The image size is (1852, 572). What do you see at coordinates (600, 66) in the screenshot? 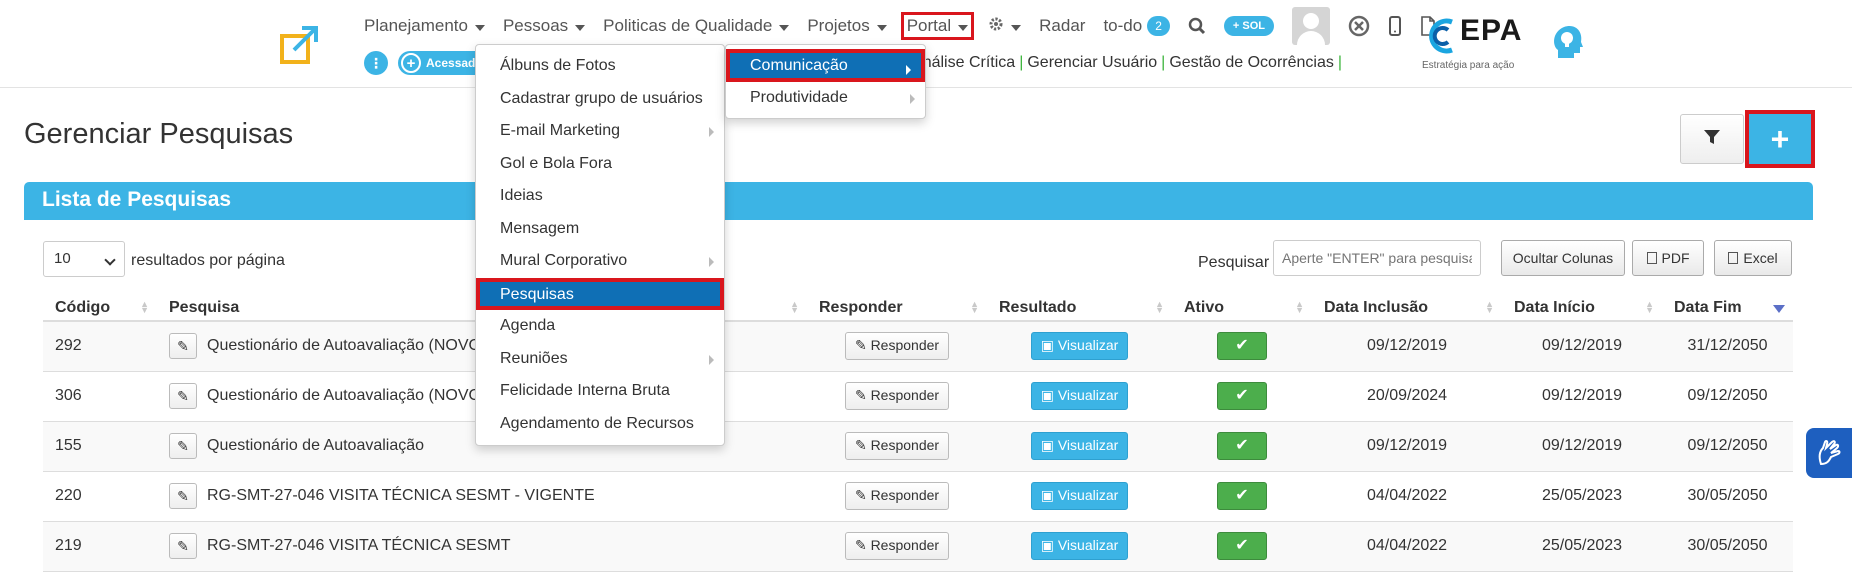
I see `menu-item-albuns-fotos: Álbuns de Fotos` at bounding box center [600, 66].